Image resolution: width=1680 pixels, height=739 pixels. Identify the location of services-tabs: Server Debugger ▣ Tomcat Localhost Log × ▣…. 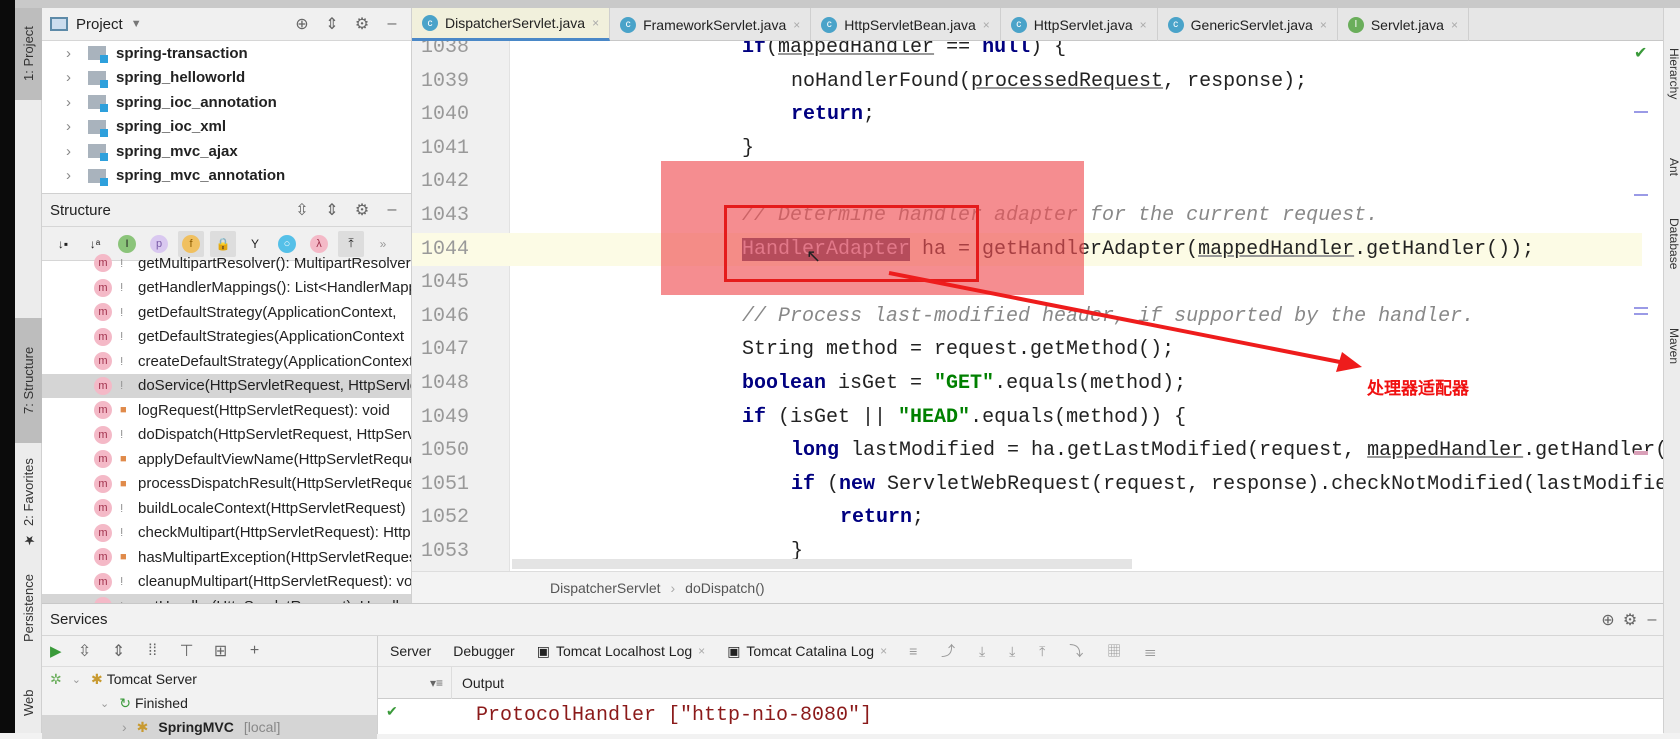
(1020, 651).